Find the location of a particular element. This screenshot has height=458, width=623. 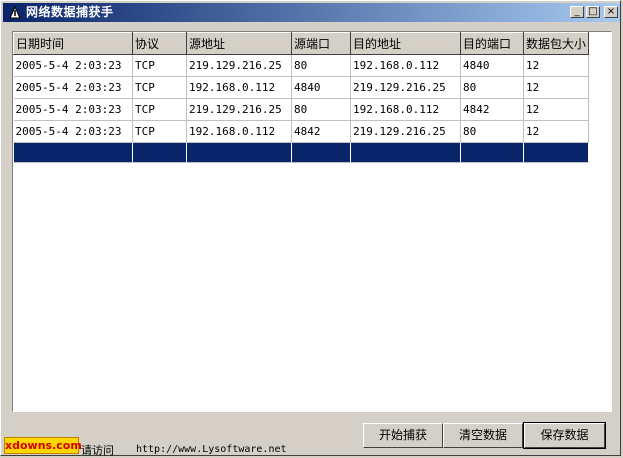

column-header-source-port: 源端口 is located at coordinates (321, 43).